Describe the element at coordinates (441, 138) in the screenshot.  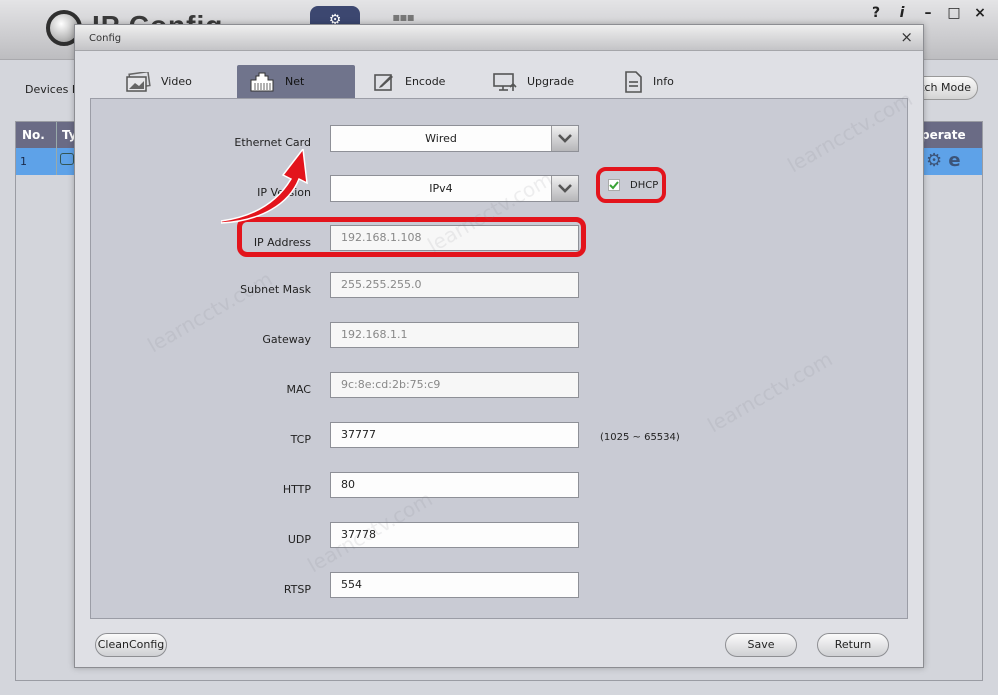
I see `ethernet-card-value: Wired` at that location.